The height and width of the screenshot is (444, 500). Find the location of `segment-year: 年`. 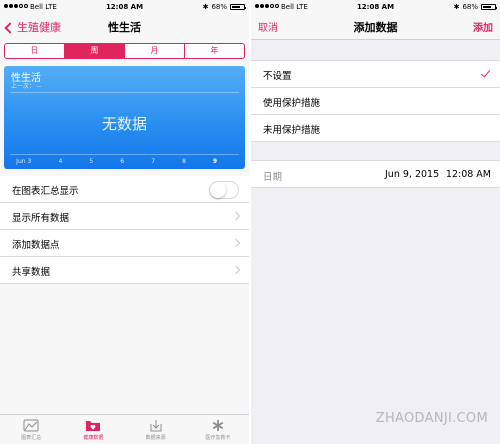

segment-year: 年 is located at coordinates (214, 51).